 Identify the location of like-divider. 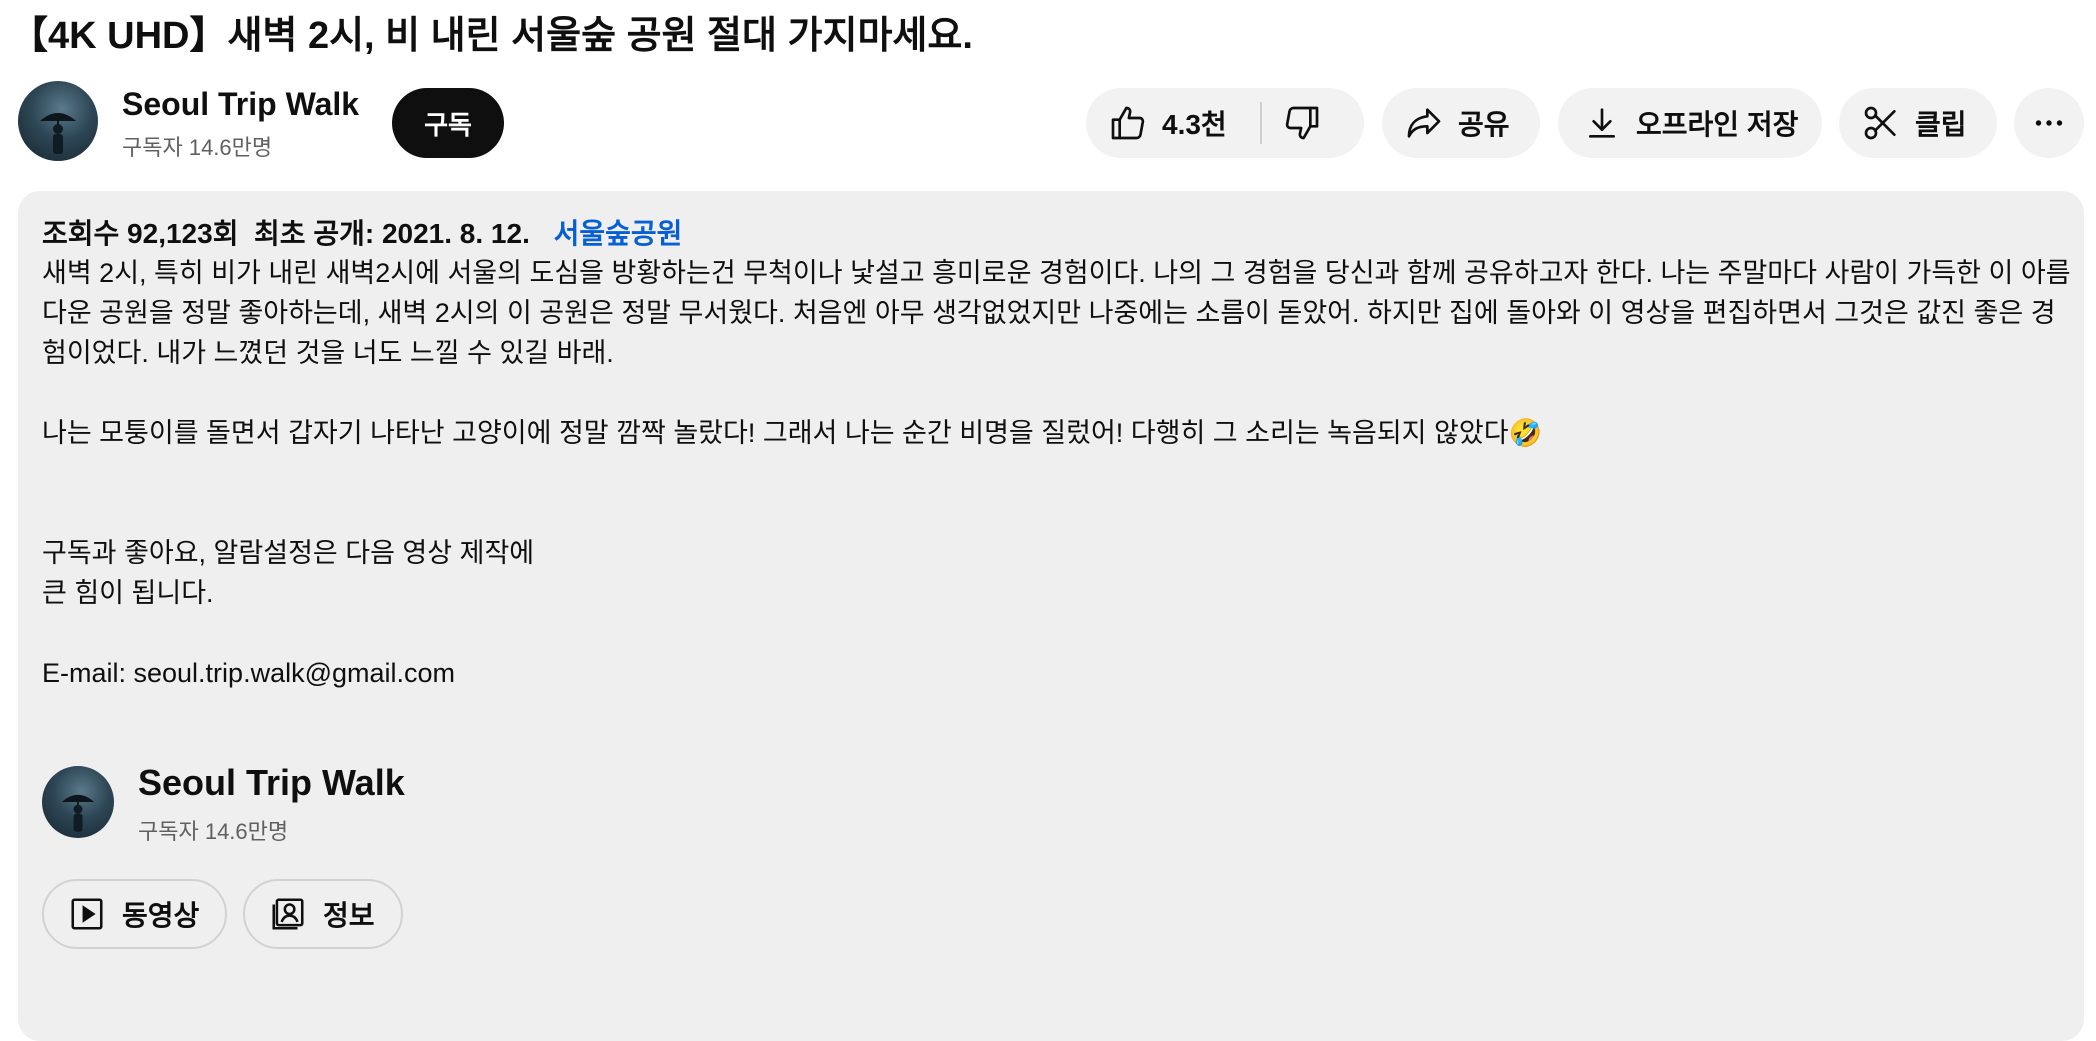
(1261, 123).